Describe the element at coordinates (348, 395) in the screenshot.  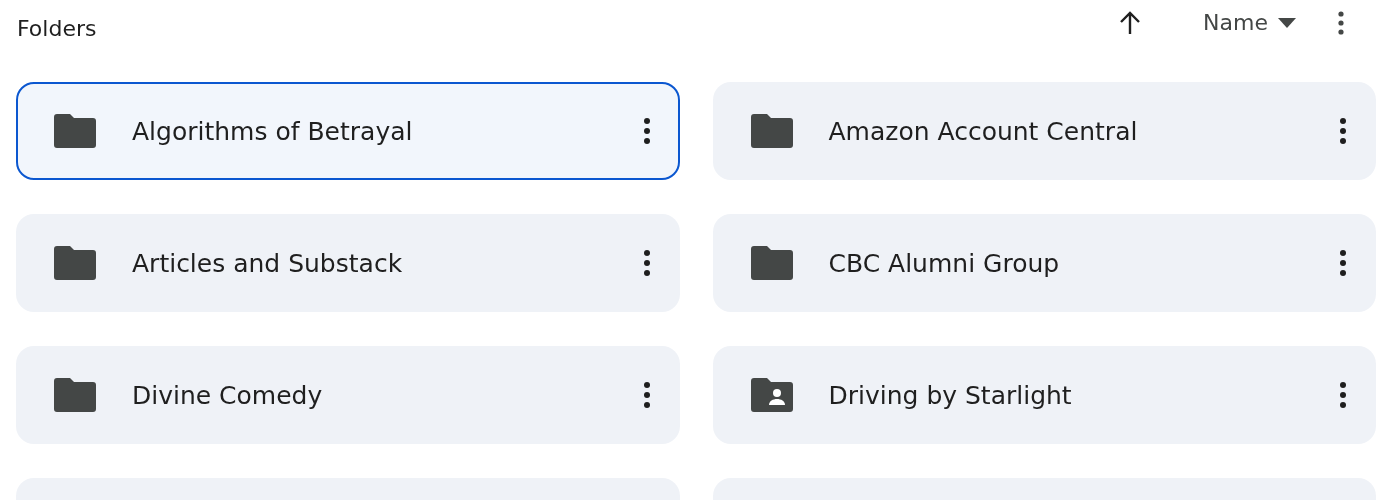
I see `folder-card: Divine Comedy` at that location.